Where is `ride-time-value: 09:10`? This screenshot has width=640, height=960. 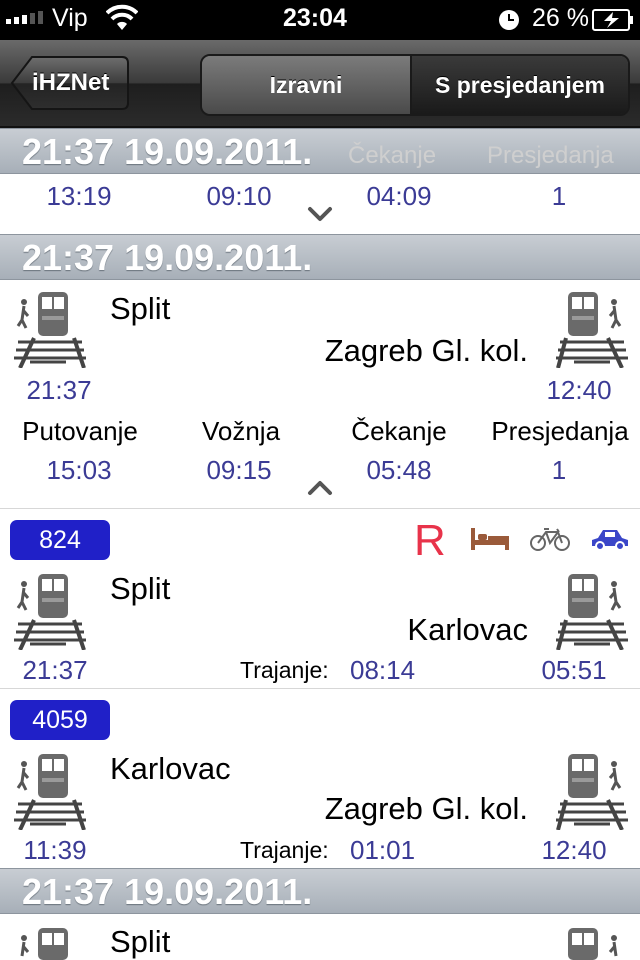
ride-time-value: 09:10 is located at coordinates (239, 196).